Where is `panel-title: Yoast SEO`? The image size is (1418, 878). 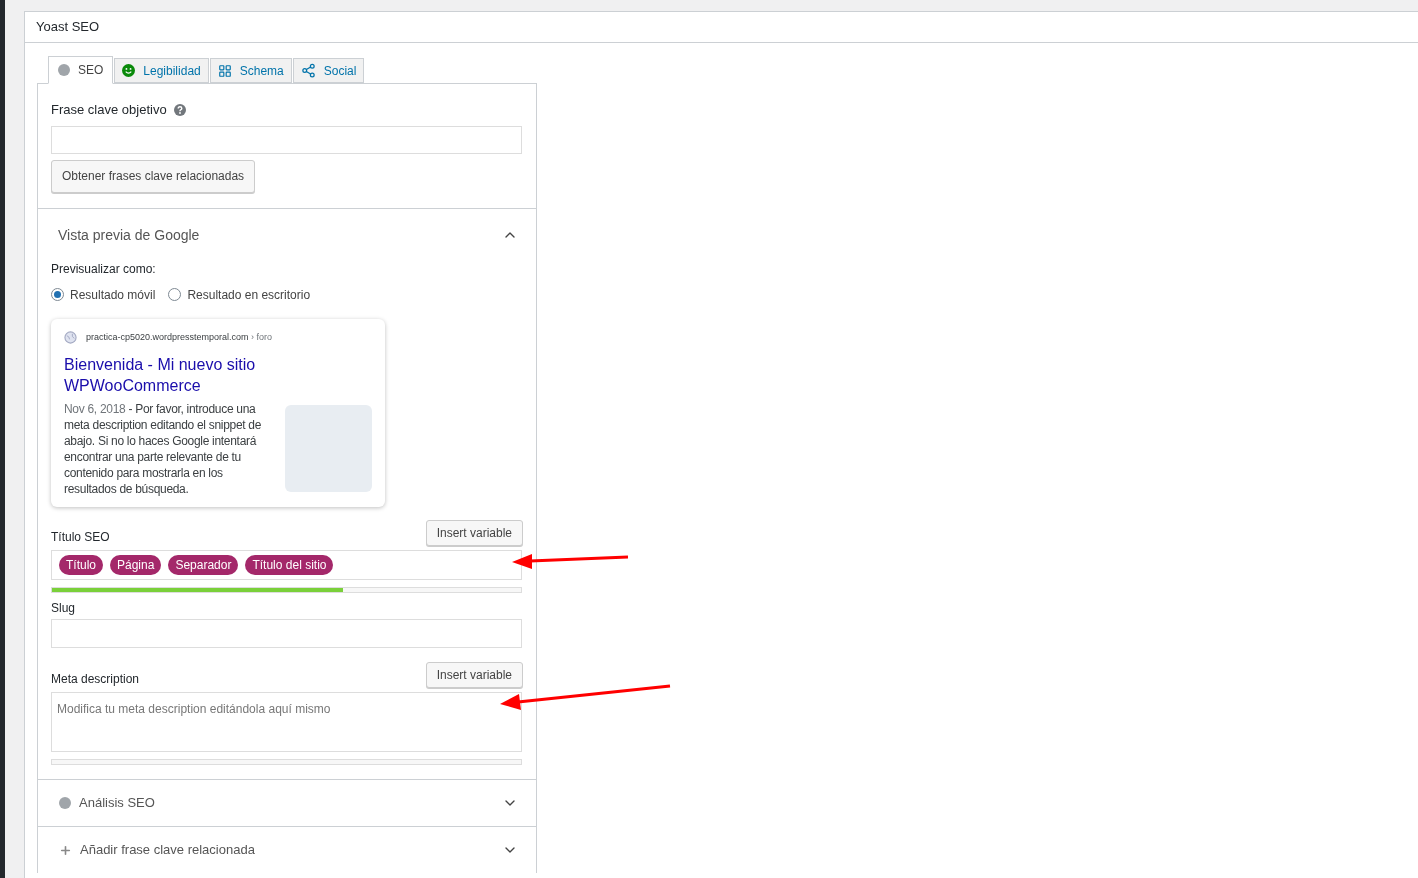
panel-title: Yoast SEO is located at coordinates (68, 27).